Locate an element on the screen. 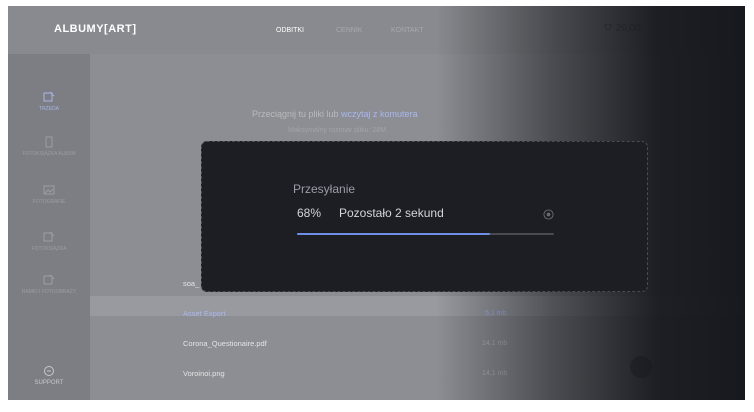  max-size-text: Maksymalny rozmiar pliku: 28M is located at coordinates (337, 130).